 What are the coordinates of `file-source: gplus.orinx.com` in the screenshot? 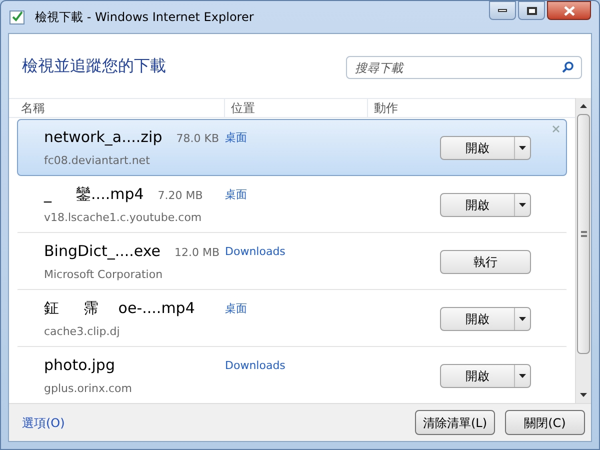 It's located at (88, 388).